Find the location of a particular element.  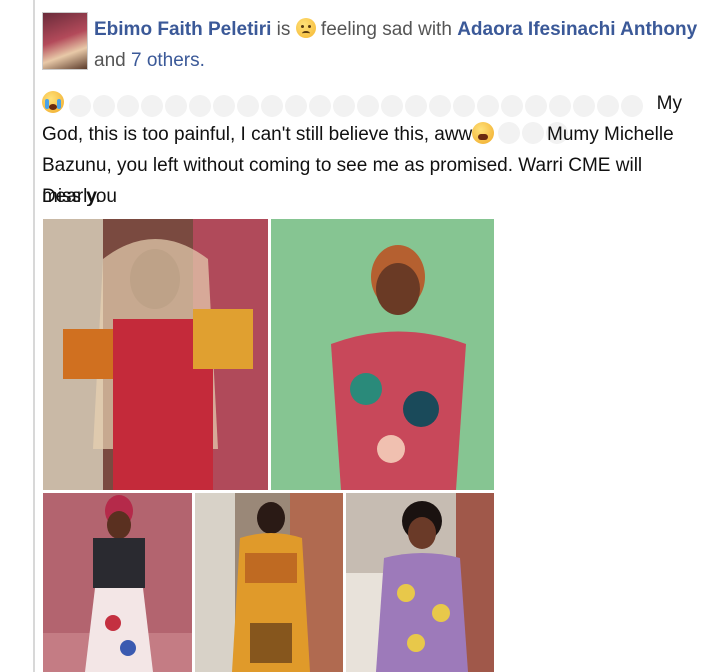

photo-1-image is located at coordinates (155, 354).